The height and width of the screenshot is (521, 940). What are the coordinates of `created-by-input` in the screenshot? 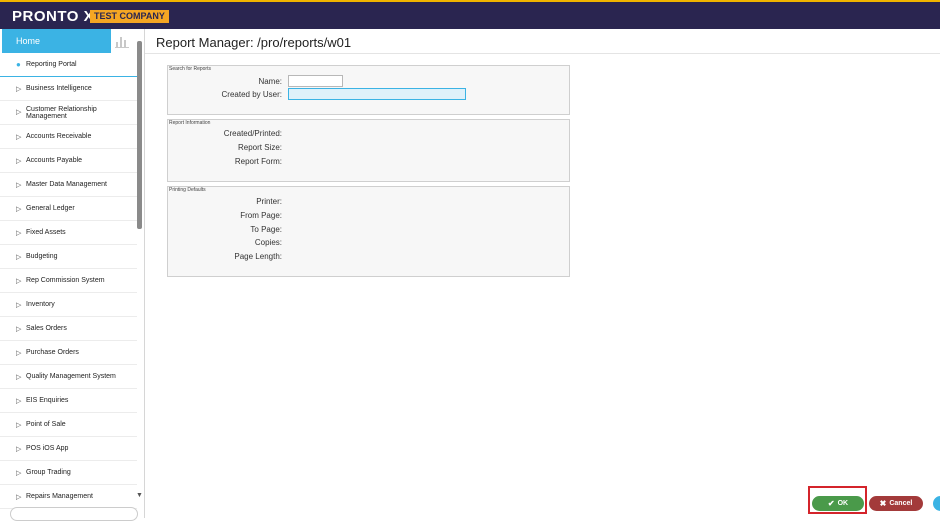 It's located at (377, 94).